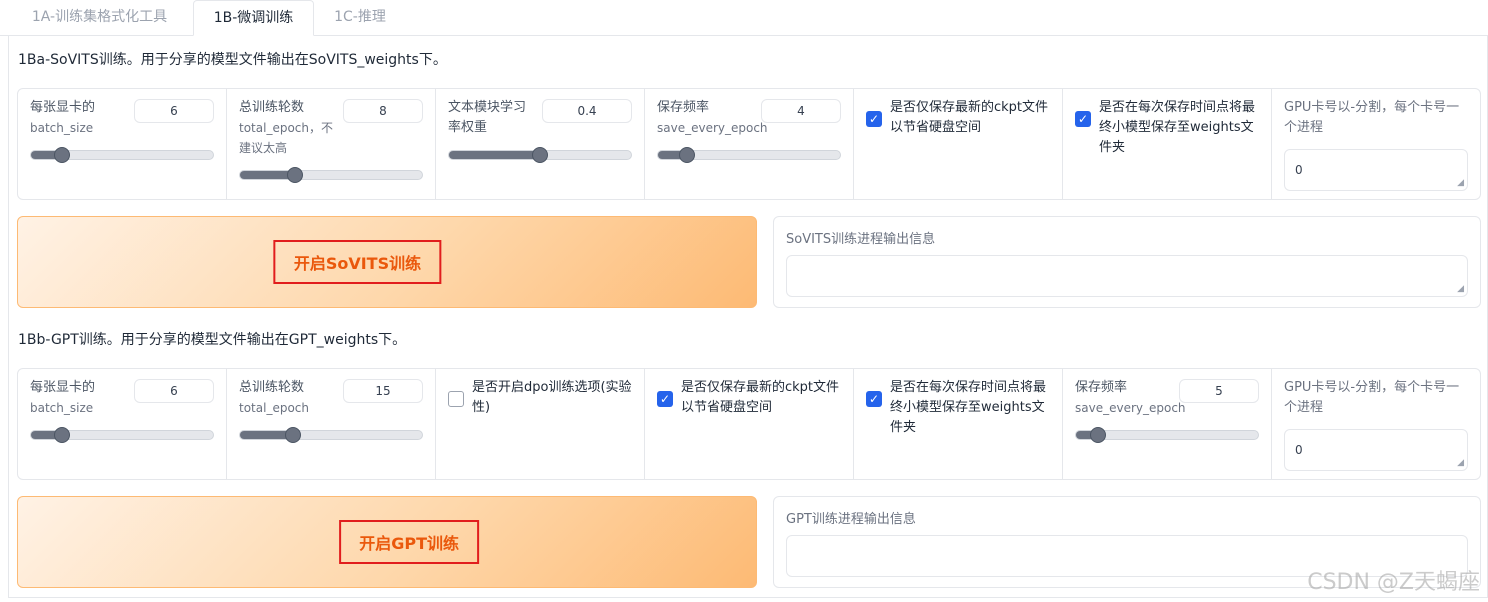 The image size is (1488, 602). I want to click on sovits-output-box: SoVITS训练进程输出信息 ◢, so click(1127, 262).